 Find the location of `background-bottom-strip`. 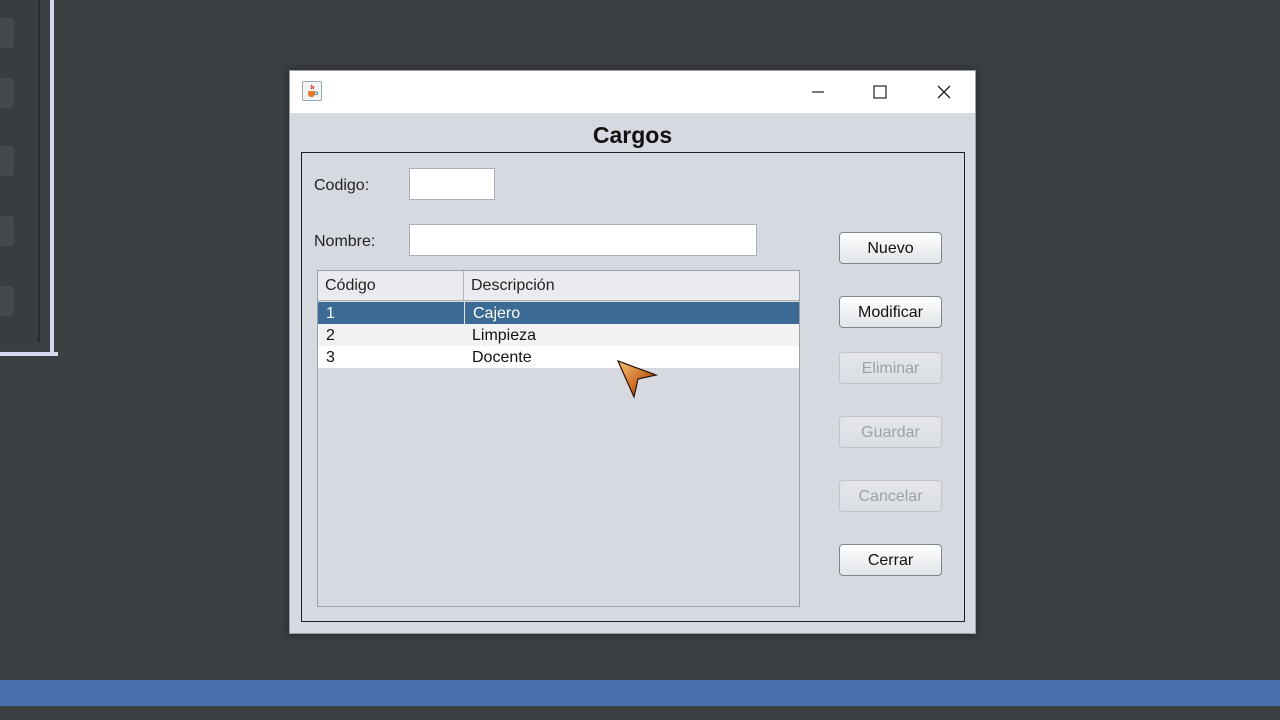

background-bottom-strip is located at coordinates (640, 713).